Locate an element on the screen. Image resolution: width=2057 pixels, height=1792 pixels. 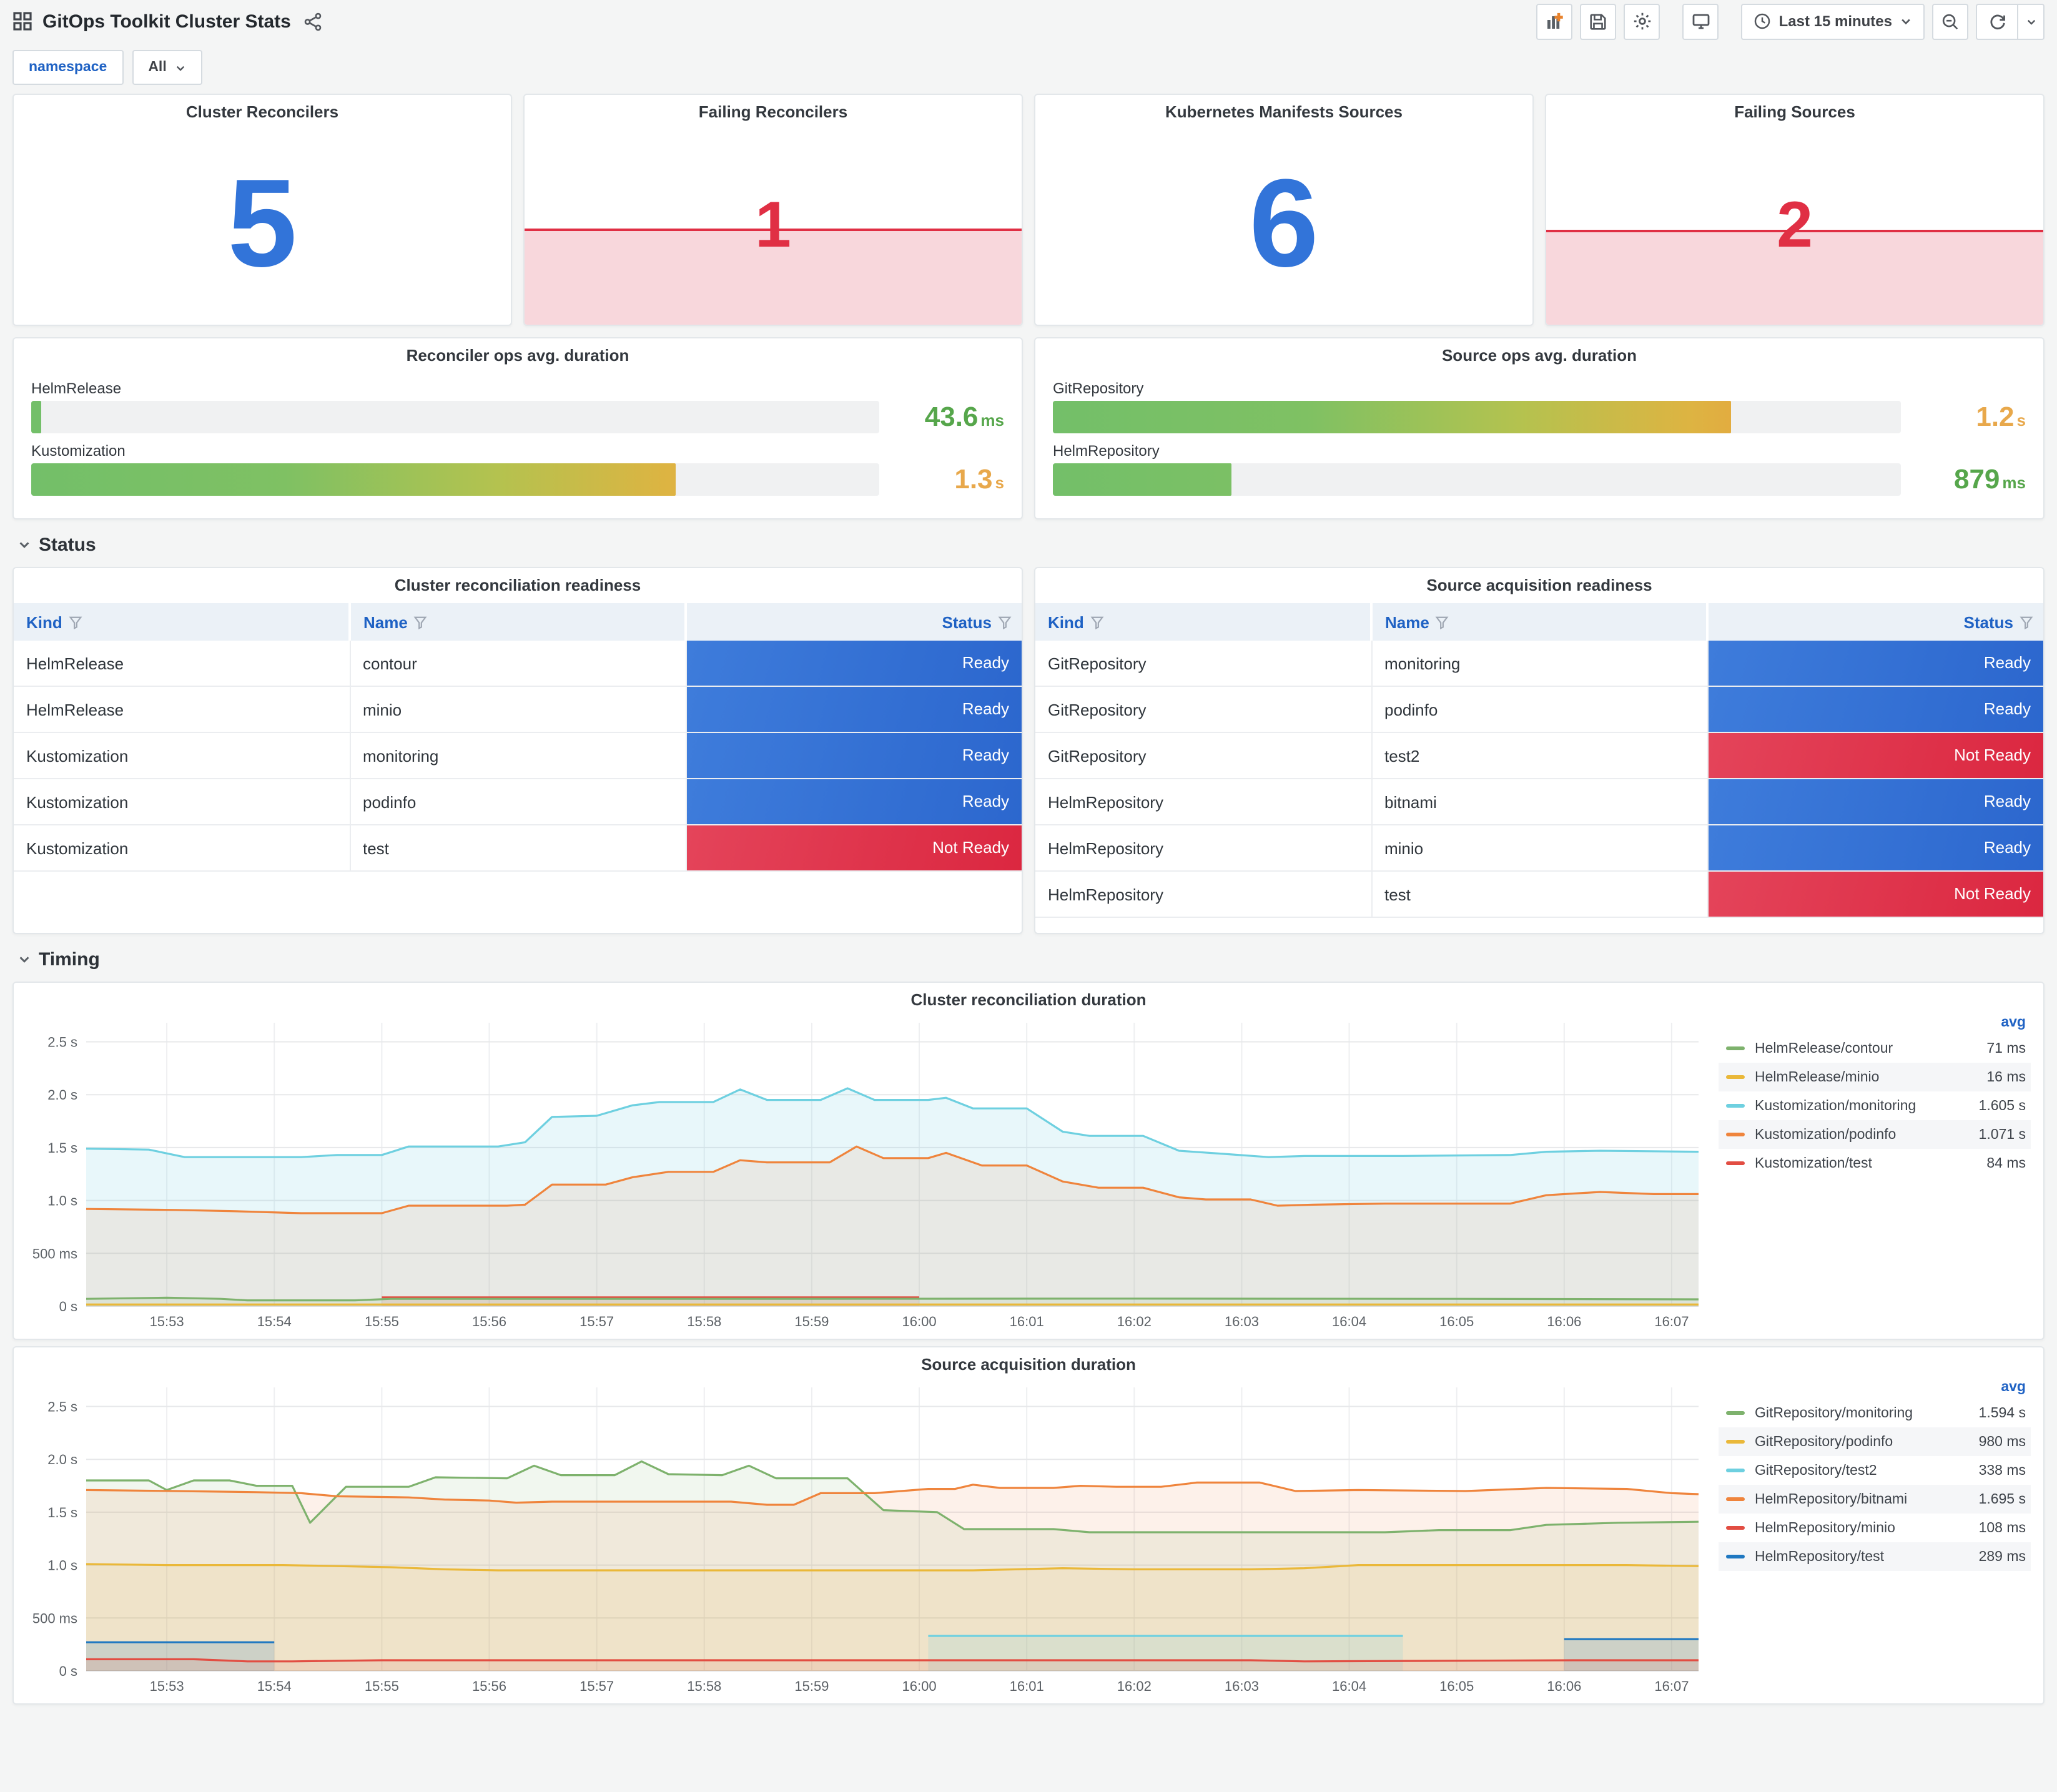
legend-item: Kustomization/monitoring 1.605 s is located at coordinates (1875, 1105).